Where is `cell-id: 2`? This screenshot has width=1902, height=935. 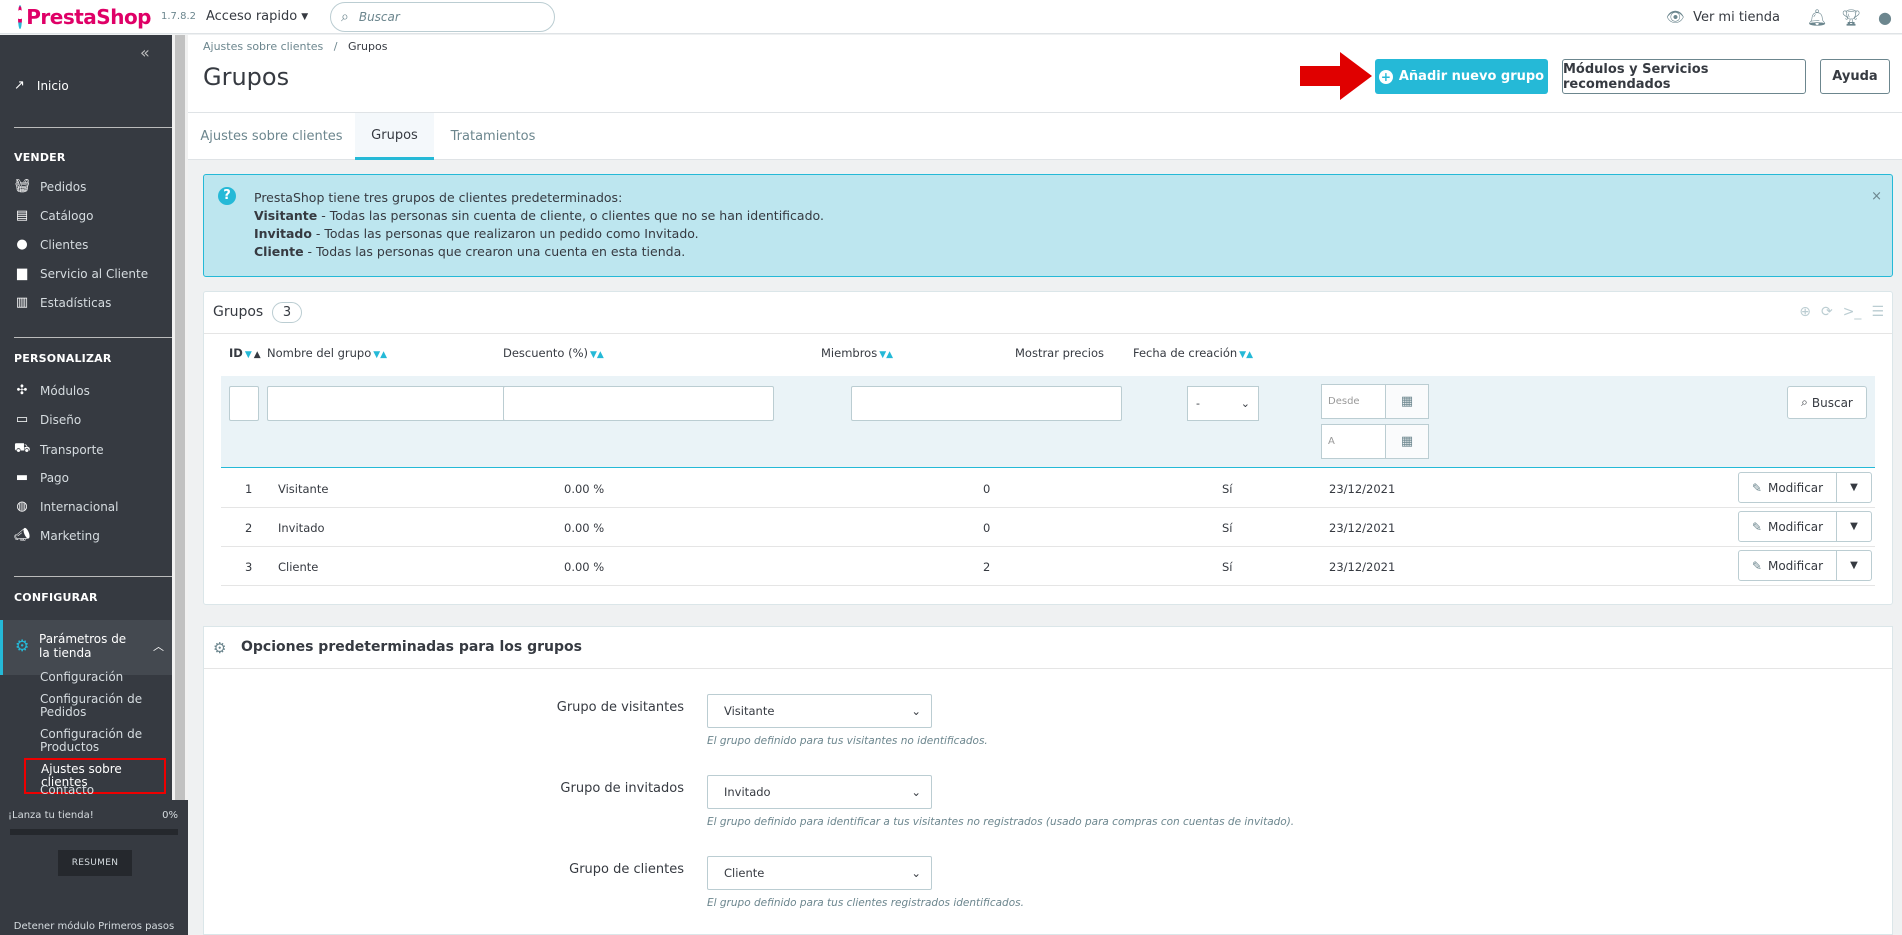 cell-id: 2 is located at coordinates (249, 528).